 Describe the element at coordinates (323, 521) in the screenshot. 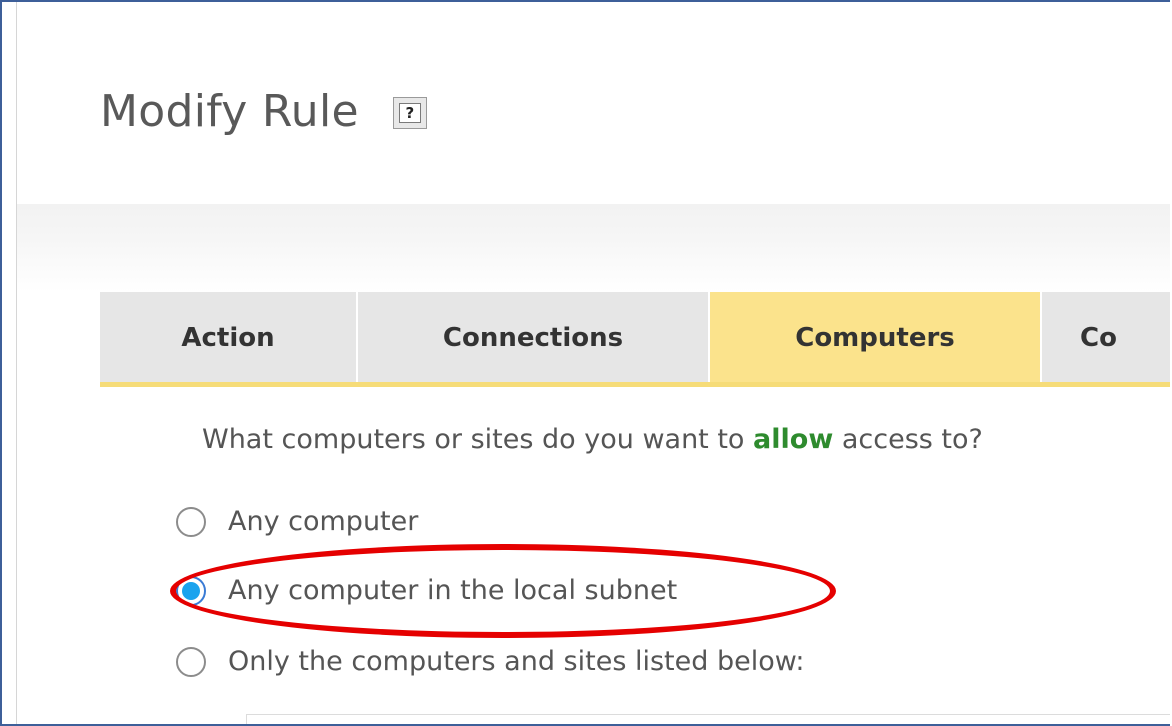

I see `option-label: Any computer` at that location.